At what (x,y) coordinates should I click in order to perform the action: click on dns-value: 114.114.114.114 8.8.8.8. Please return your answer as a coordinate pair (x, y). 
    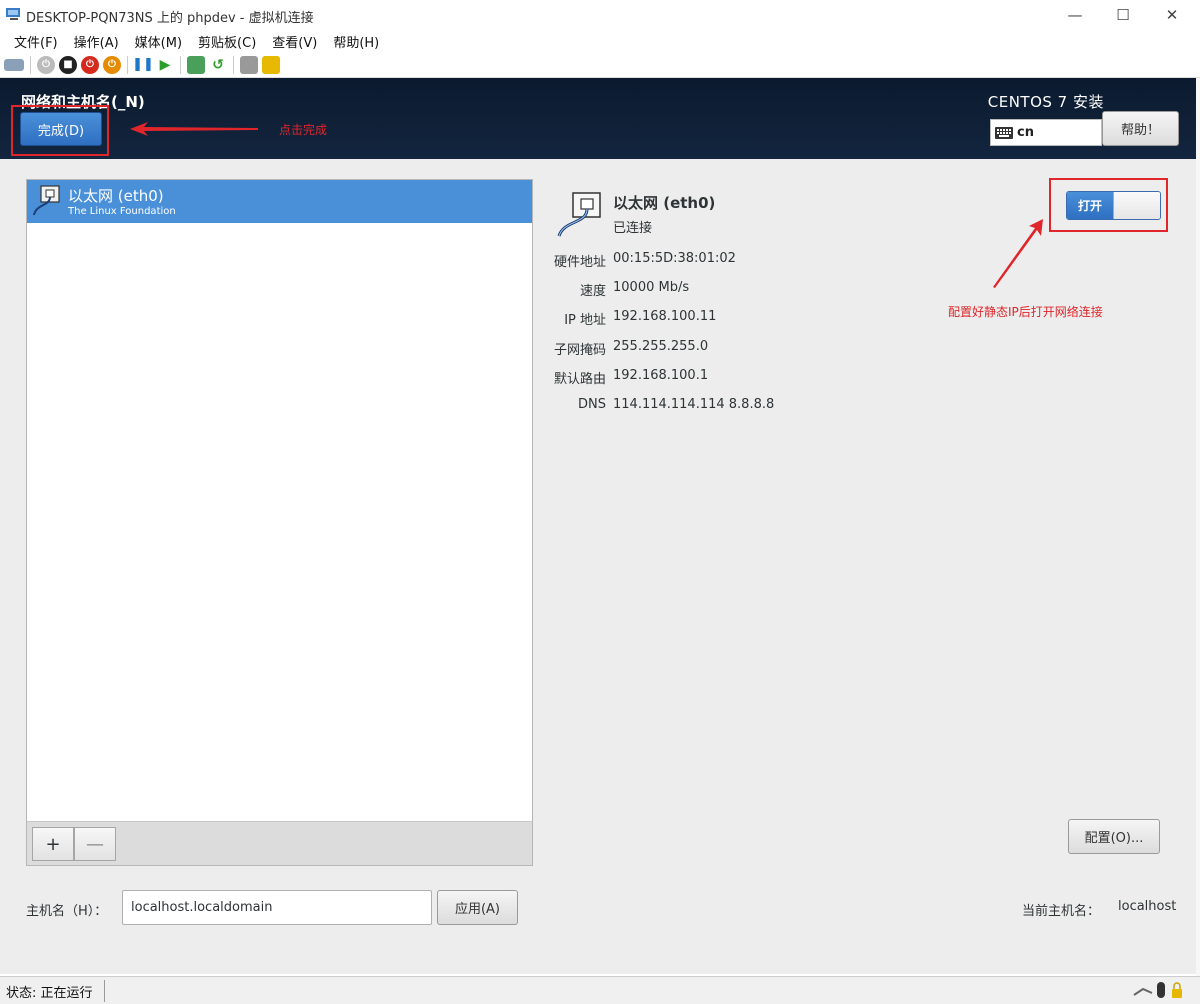
    Looking at the image, I should click on (694, 404).